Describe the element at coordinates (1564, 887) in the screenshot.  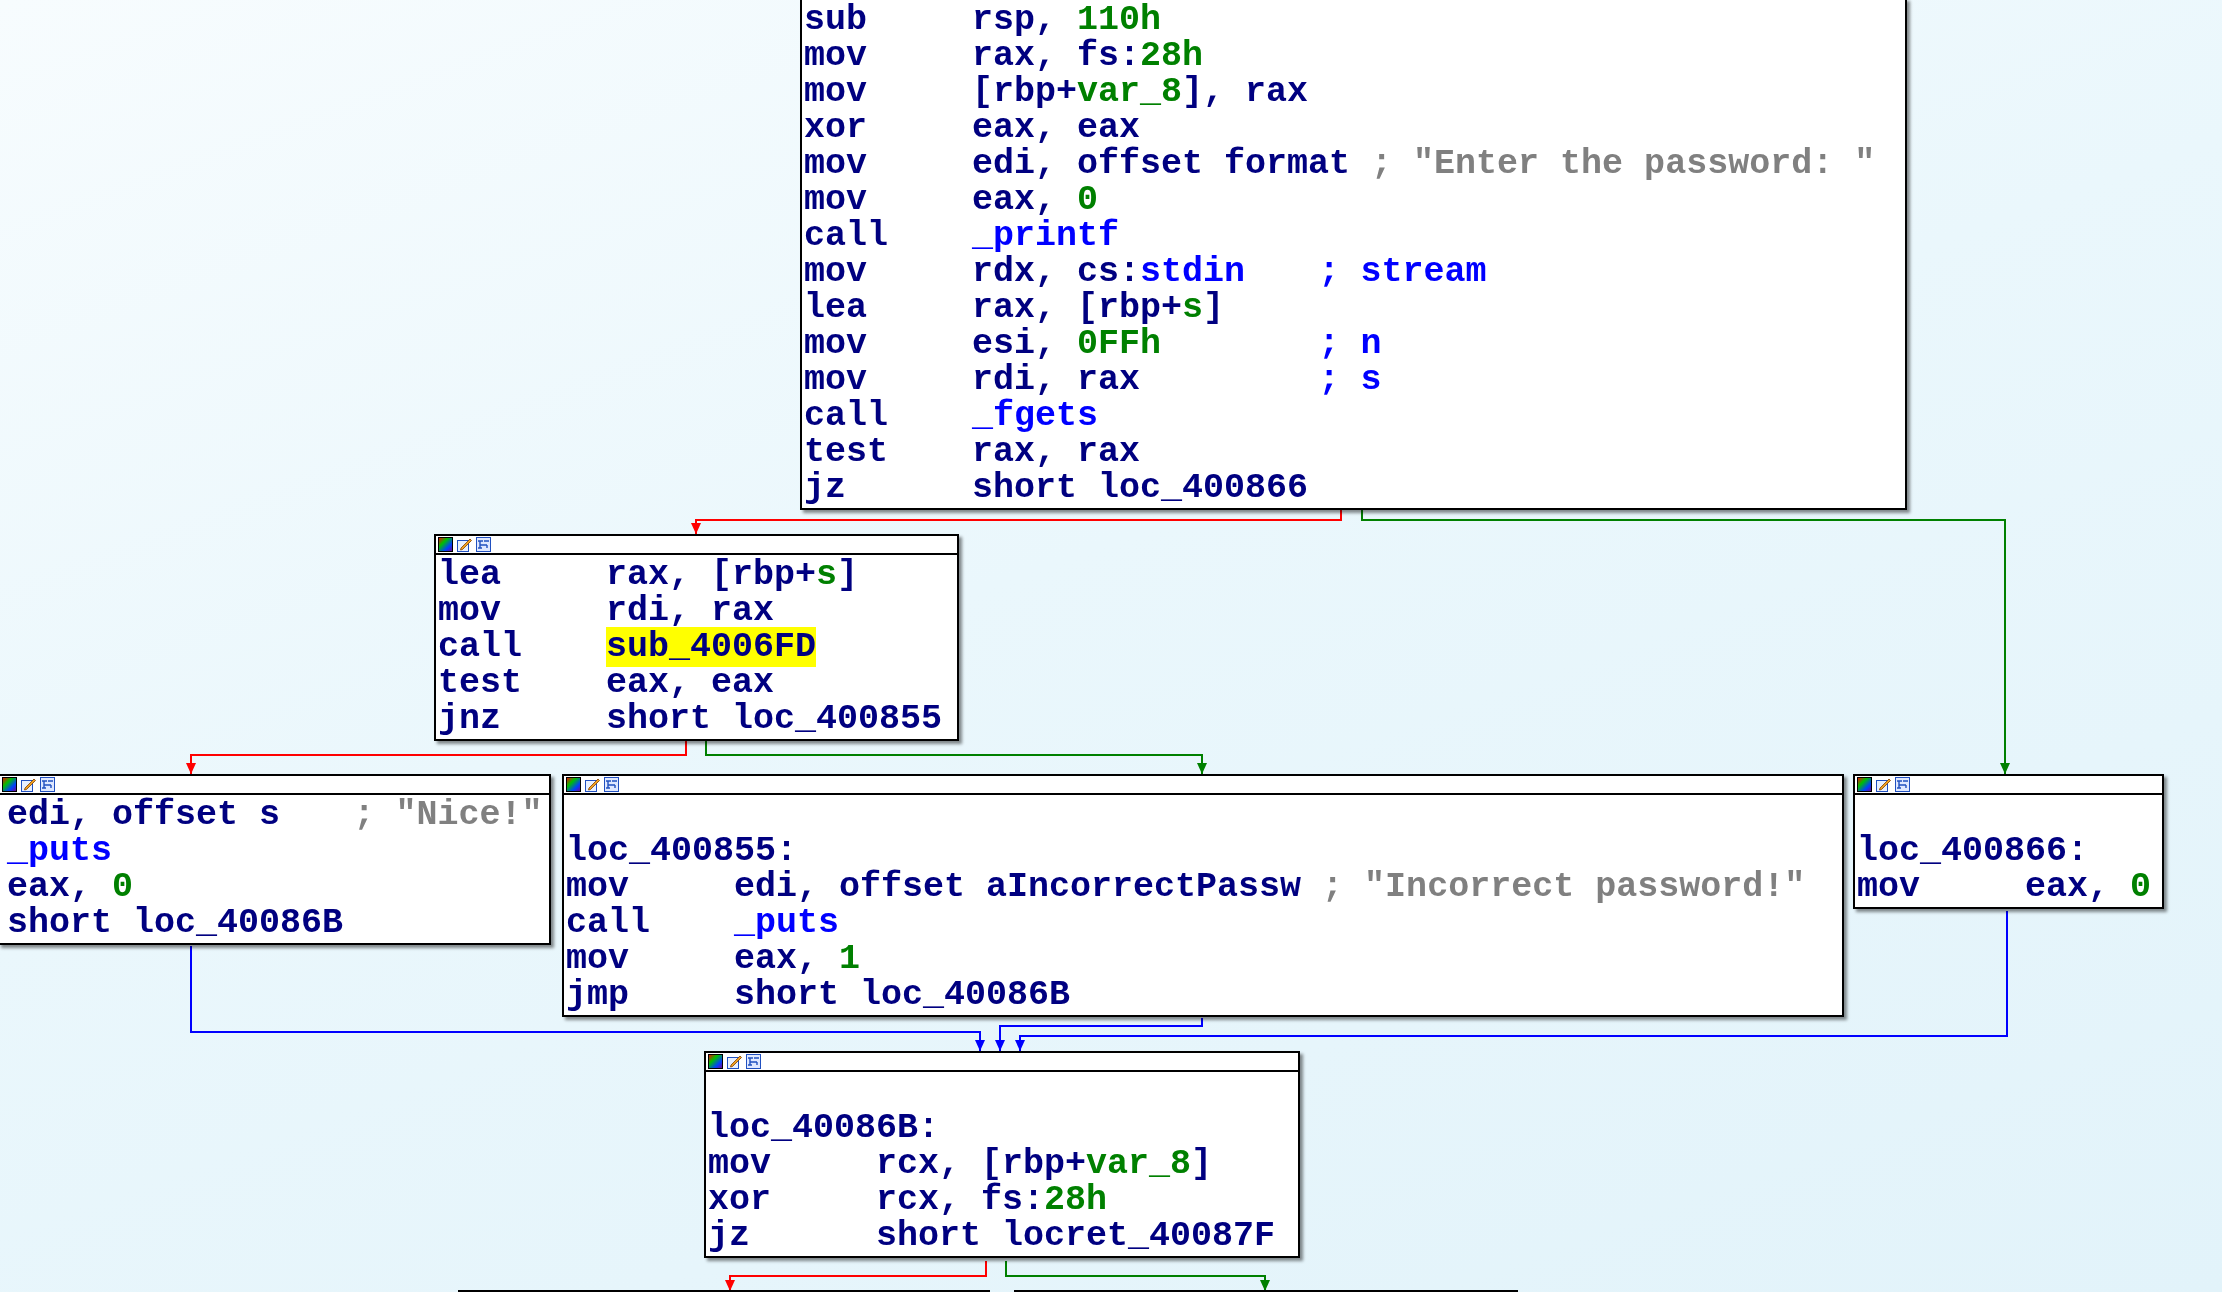
I see `code-comment: ; "Incorrect password!"` at that location.